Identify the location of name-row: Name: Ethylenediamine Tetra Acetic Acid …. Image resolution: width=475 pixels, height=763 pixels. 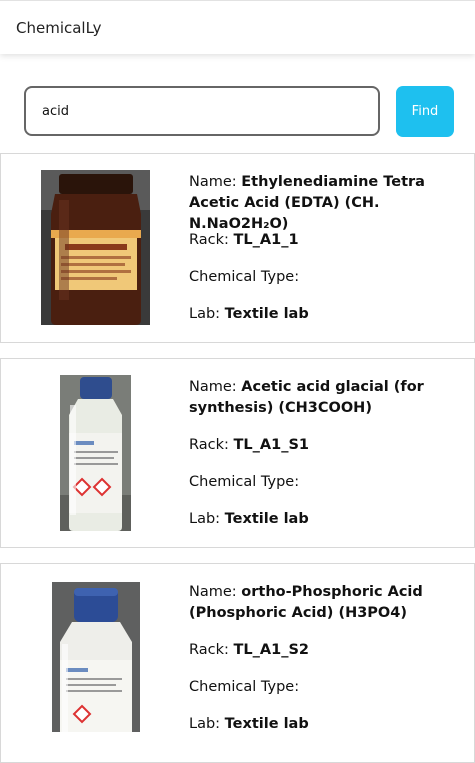
(307, 203).